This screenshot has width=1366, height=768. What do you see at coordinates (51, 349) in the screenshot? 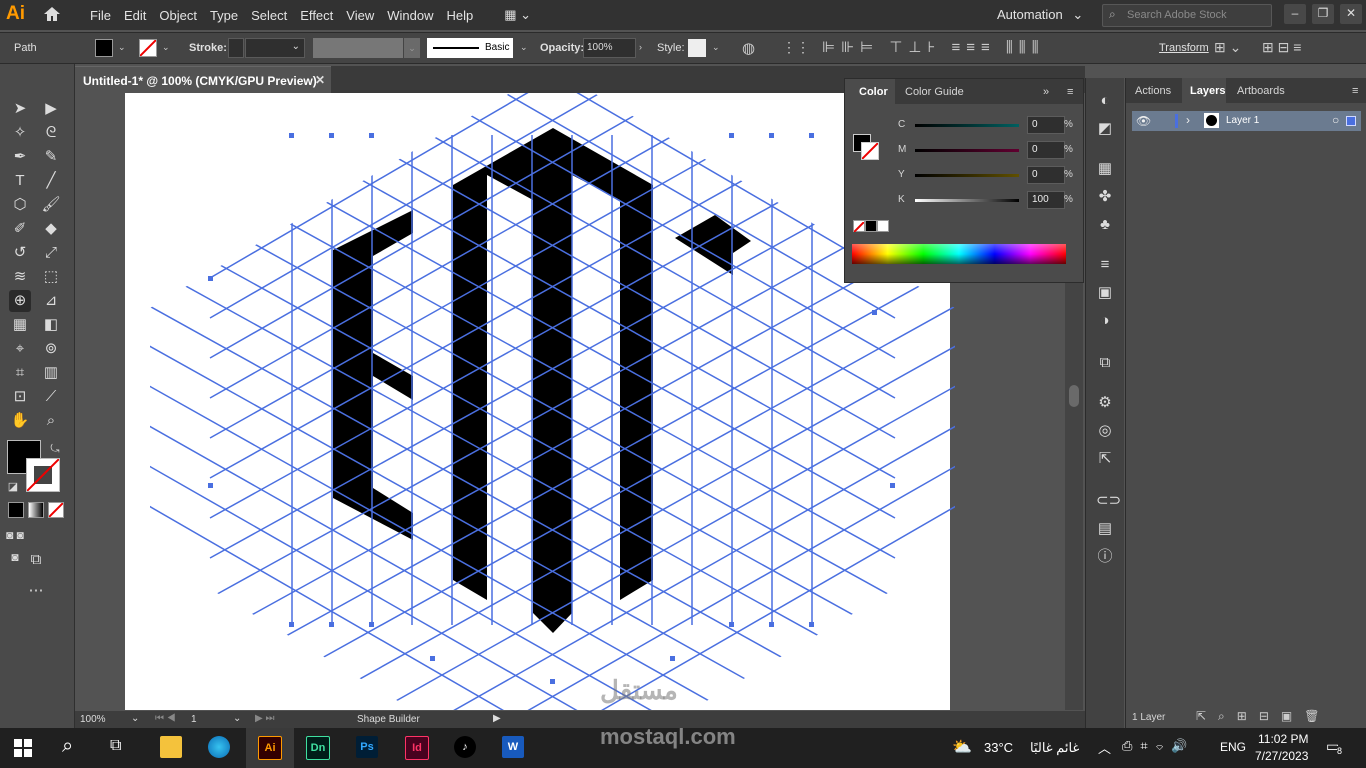
I see `blend-tool-icon: ⊚` at bounding box center [51, 349].